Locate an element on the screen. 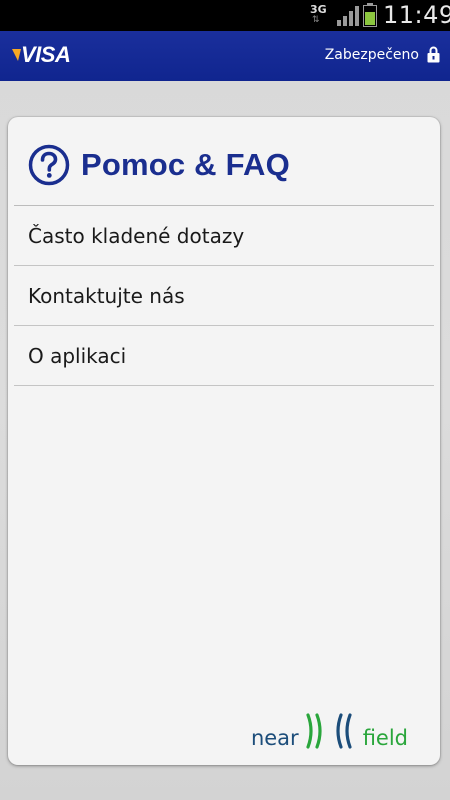 This screenshot has height=800, width=450. nfc-brackets-icon is located at coordinates (329, 731).